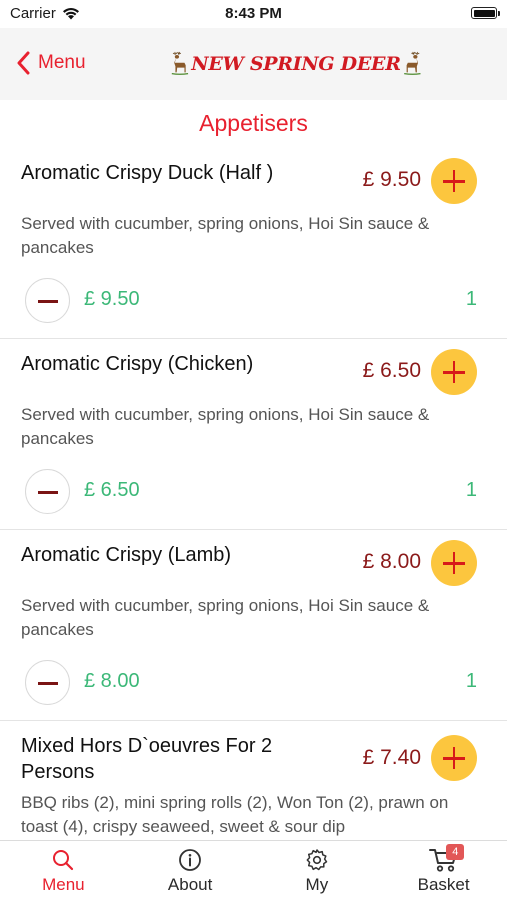 The image size is (507, 901). What do you see at coordinates (391, 561) in the screenshot?
I see `item-price: £ 8.00` at bounding box center [391, 561].